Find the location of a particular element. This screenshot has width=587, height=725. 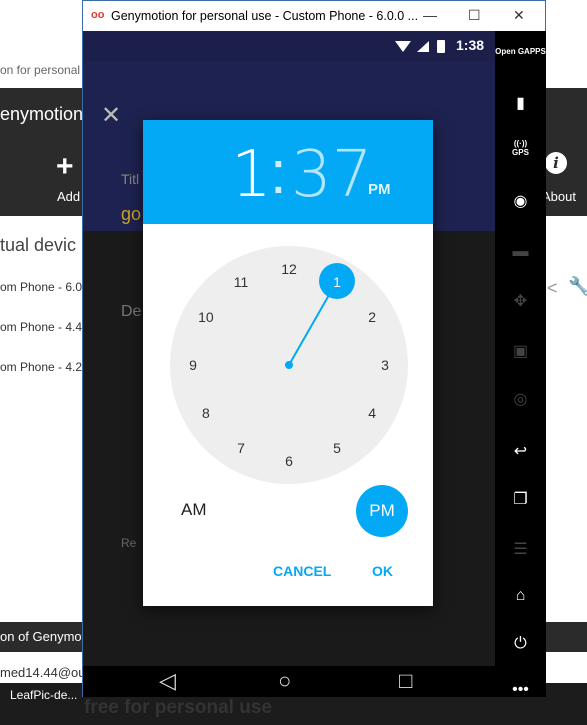

menu-icon: ☰ is located at coordinates (520, 549).